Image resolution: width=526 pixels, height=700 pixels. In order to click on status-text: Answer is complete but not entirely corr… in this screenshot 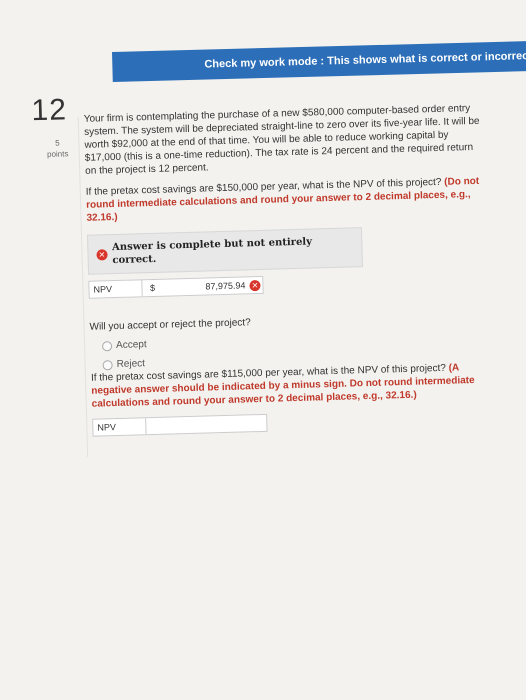, I will do `click(212, 251)`.